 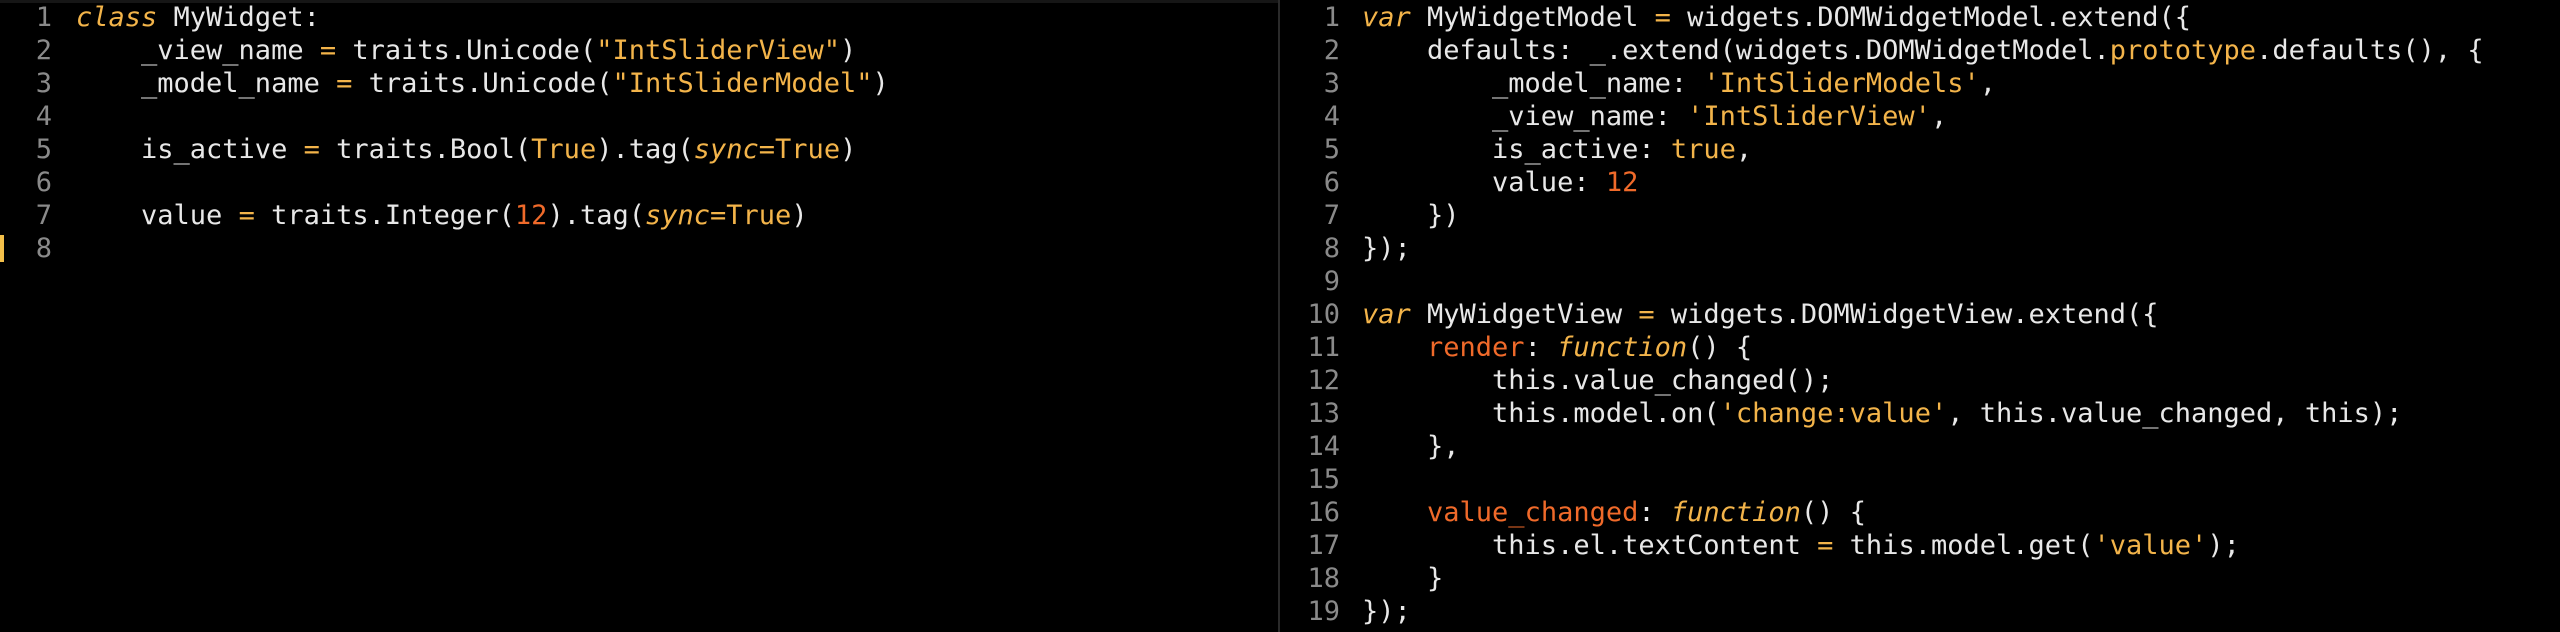 What do you see at coordinates (1920, 182) in the screenshot?
I see `code-line: 6 value: 12` at bounding box center [1920, 182].